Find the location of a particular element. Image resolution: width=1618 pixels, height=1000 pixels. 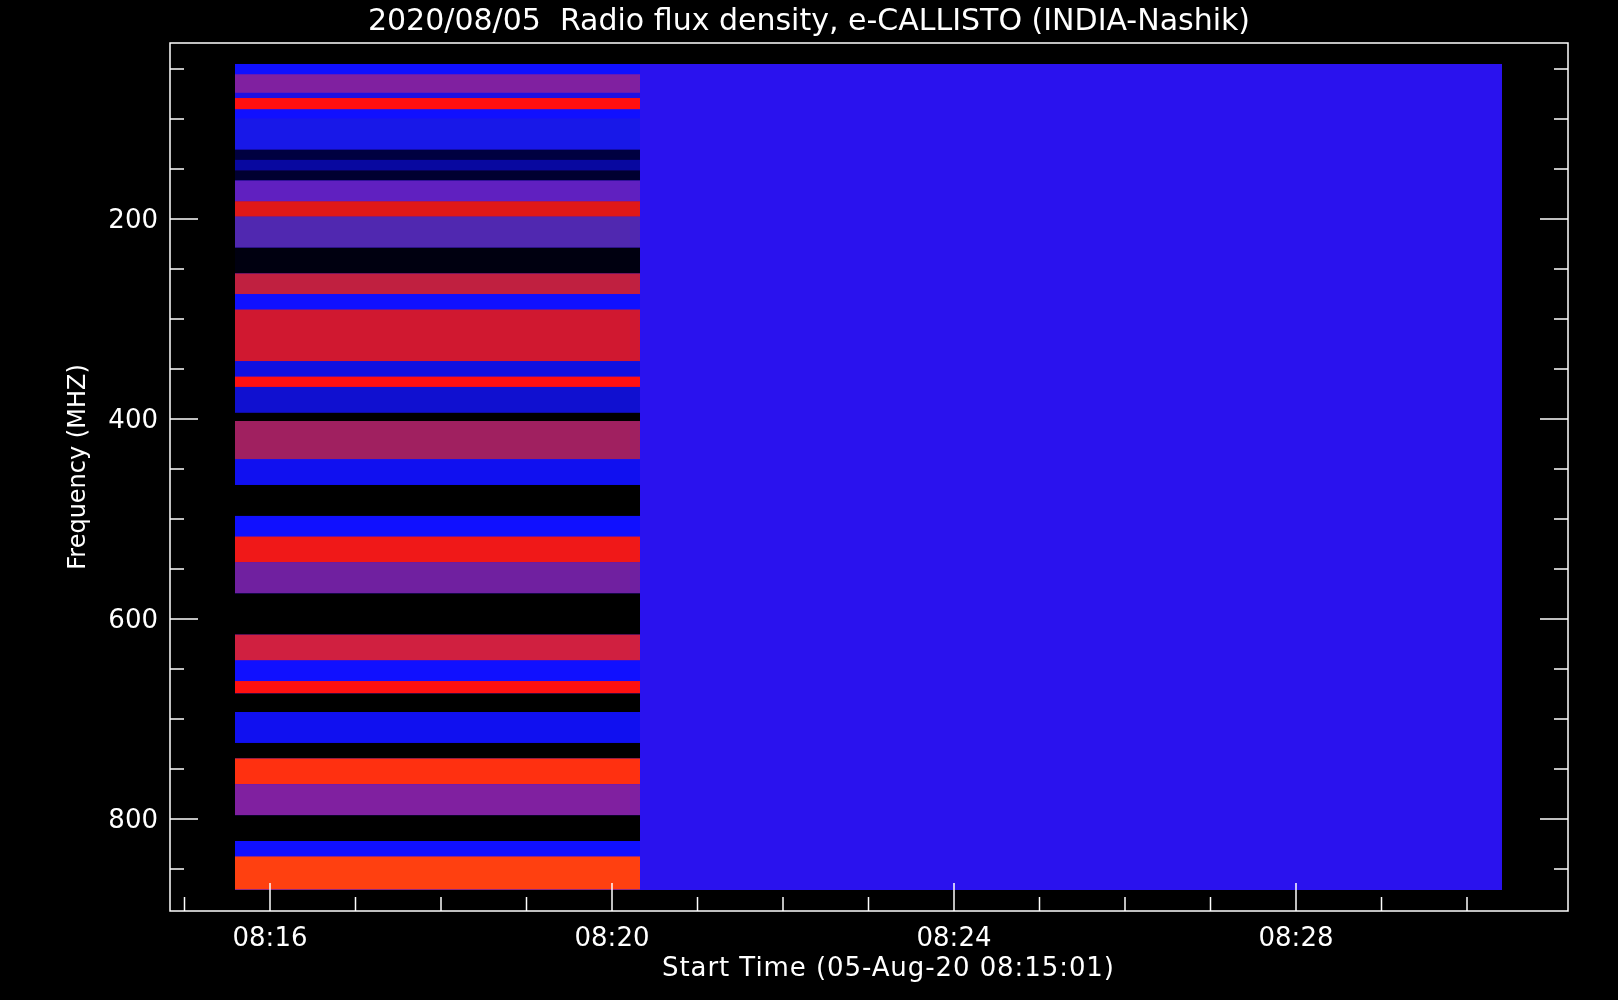

tick-label: 08:20 is located at coordinates (612, 937).